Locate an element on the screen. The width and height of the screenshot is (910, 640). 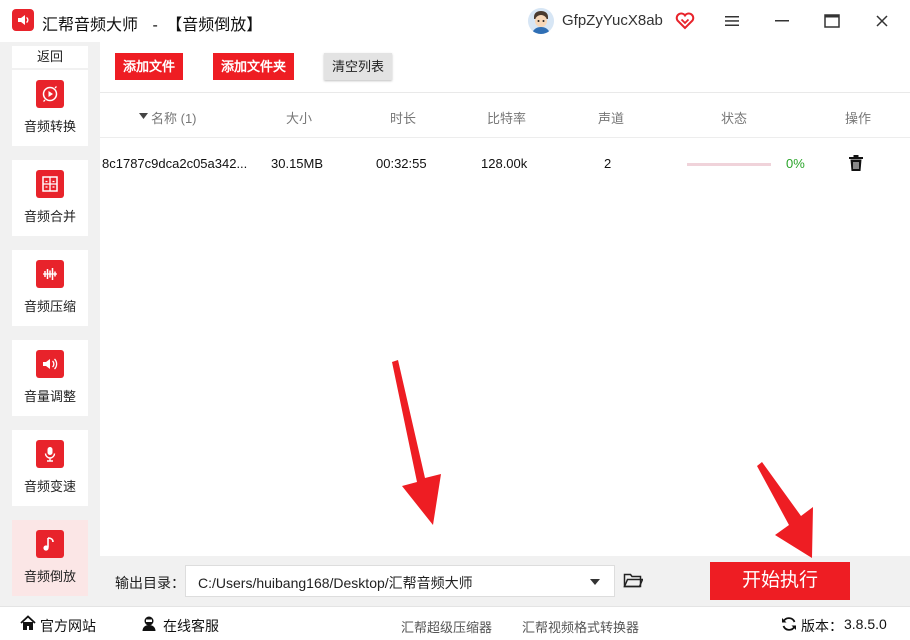
sidebar-item-audio-speed: 音频变速 is located at coordinates (50, 468).